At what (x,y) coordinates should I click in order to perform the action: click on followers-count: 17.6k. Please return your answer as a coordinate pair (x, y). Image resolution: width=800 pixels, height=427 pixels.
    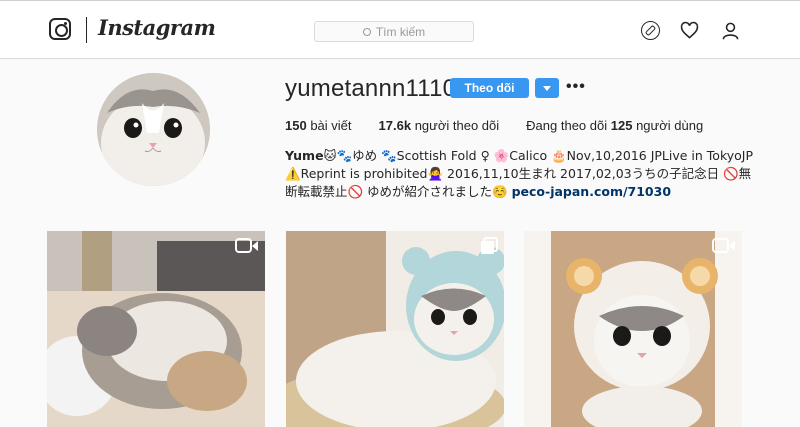
    Looking at the image, I should click on (395, 125).